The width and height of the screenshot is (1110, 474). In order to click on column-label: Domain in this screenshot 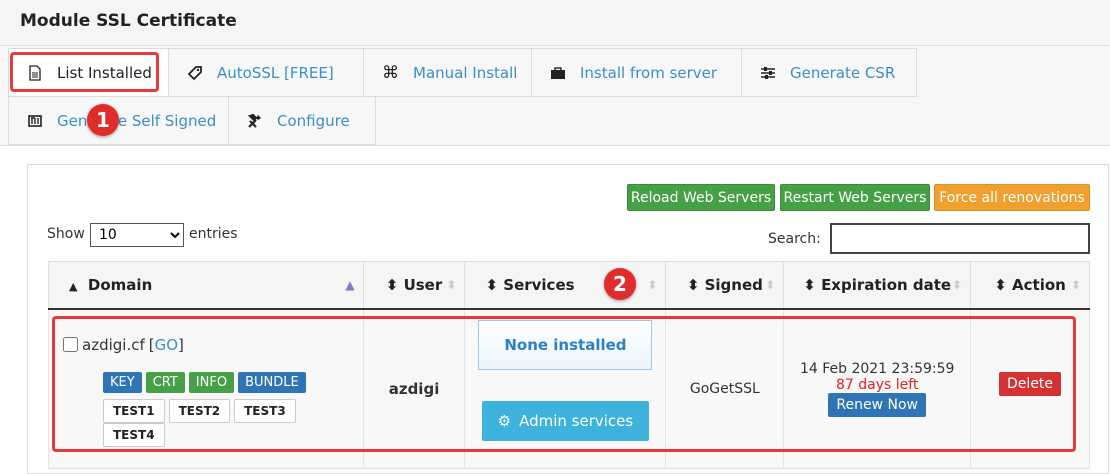, I will do `click(120, 284)`.